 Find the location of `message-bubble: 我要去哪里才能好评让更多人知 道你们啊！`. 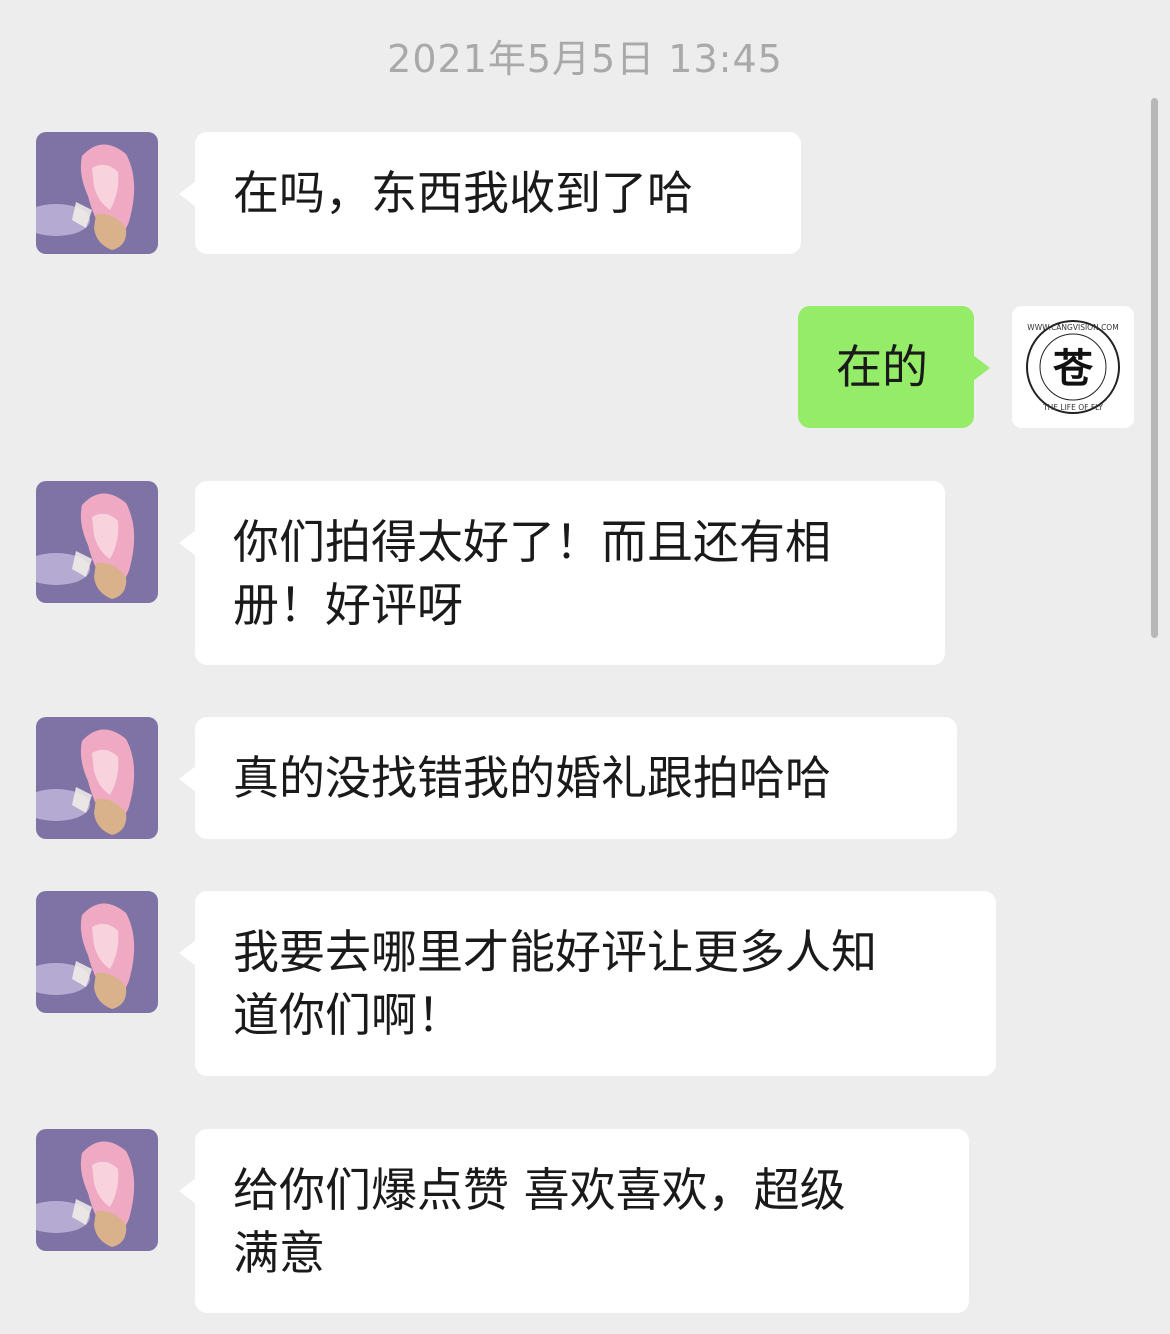

message-bubble: 我要去哪里才能好评让更多人知 道你们啊！ is located at coordinates (587, 983).